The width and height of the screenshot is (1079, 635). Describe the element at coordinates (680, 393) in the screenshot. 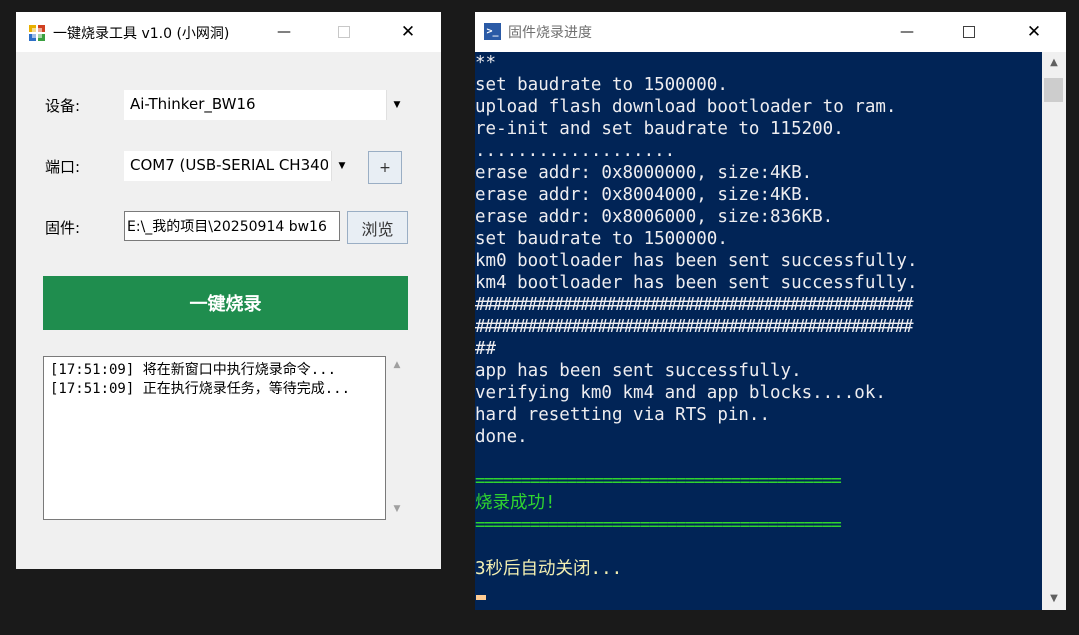

I see `console-line: verifying km0 km4 and app blocks....ok.` at that location.